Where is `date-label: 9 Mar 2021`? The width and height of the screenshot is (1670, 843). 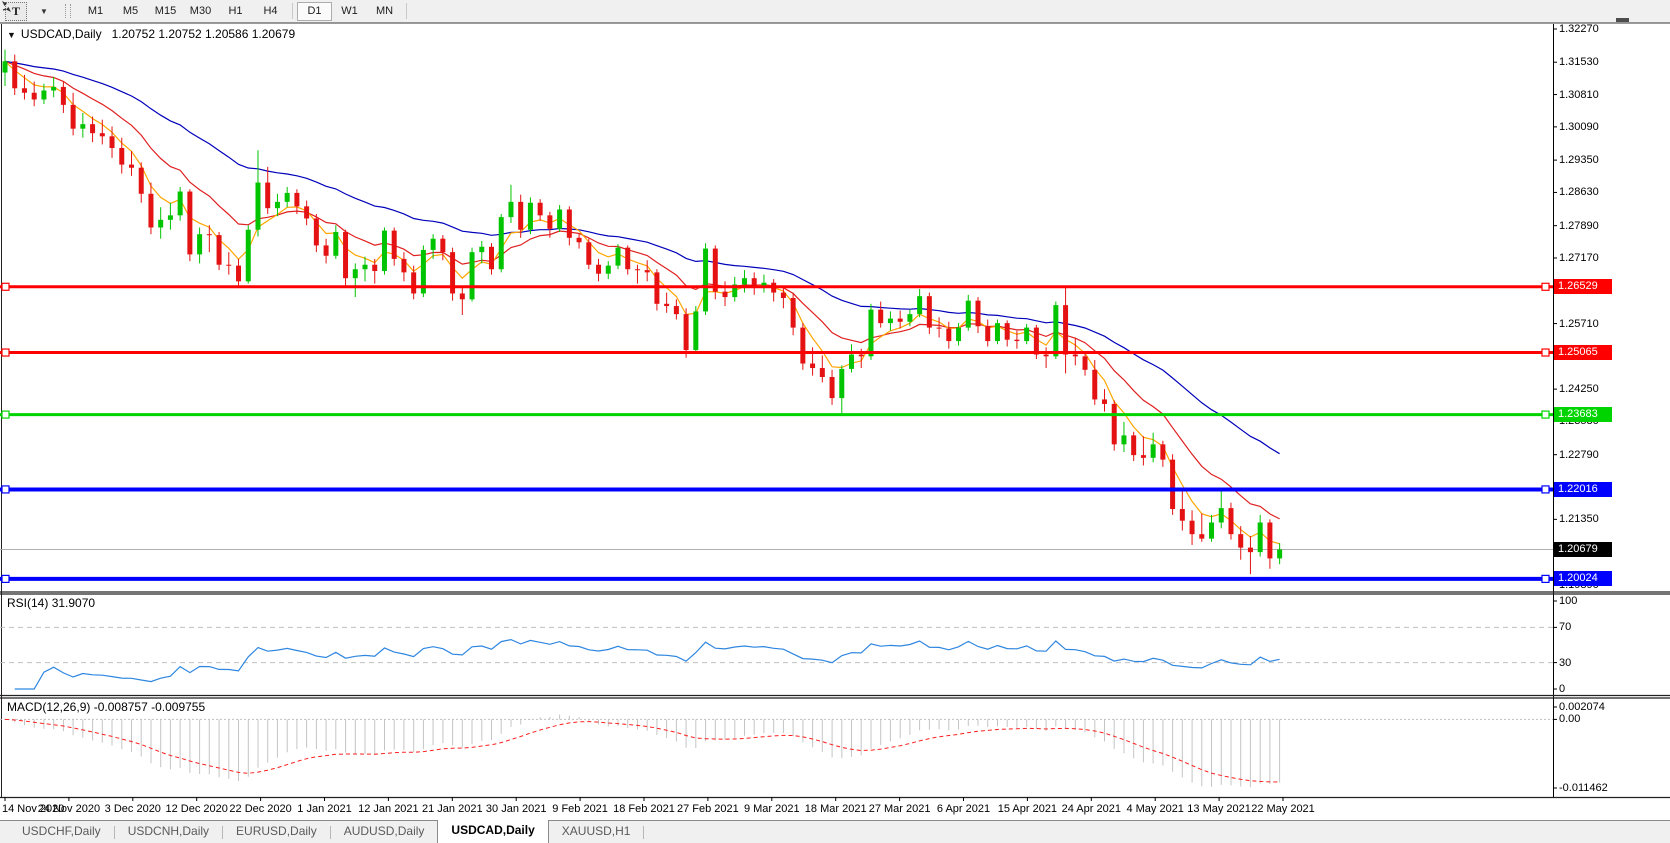
date-label: 9 Mar 2021 is located at coordinates (771, 809).